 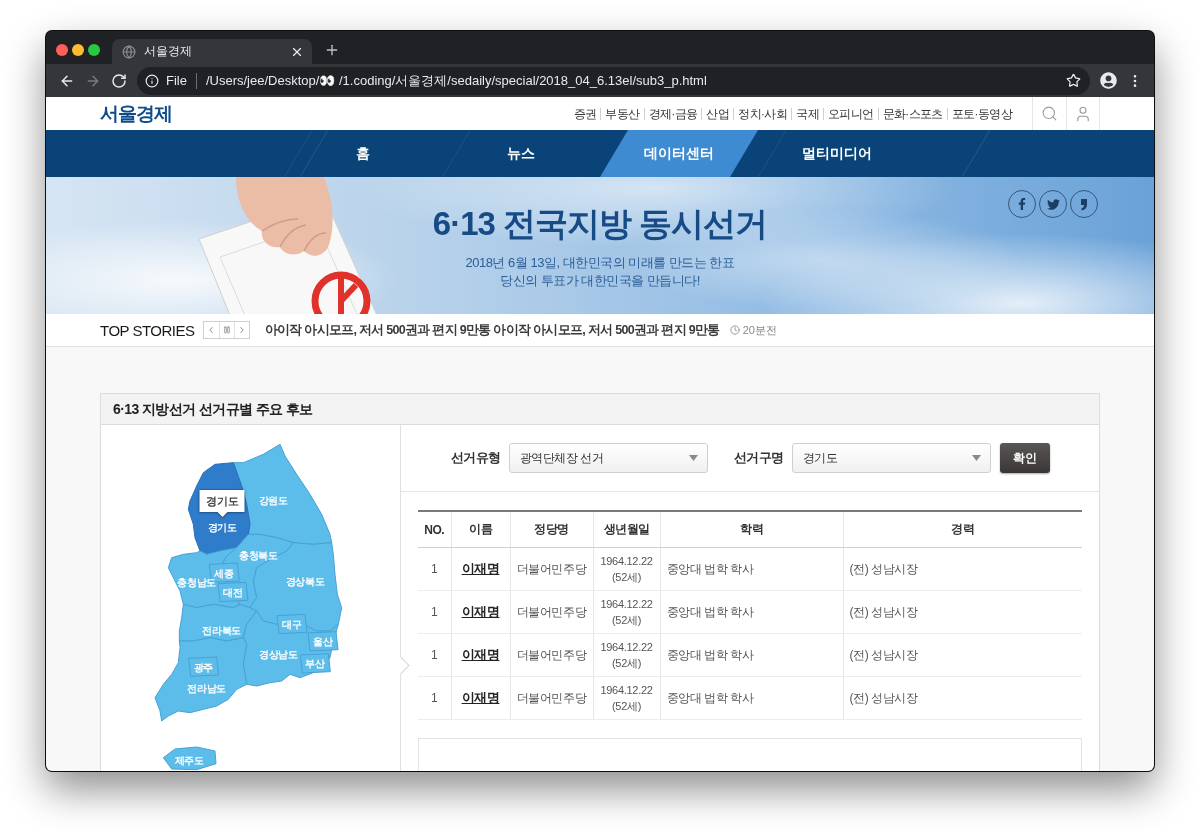 What do you see at coordinates (78, 50) in the screenshot?
I see `window-minimize-icon` at bounding box center [78, 50].